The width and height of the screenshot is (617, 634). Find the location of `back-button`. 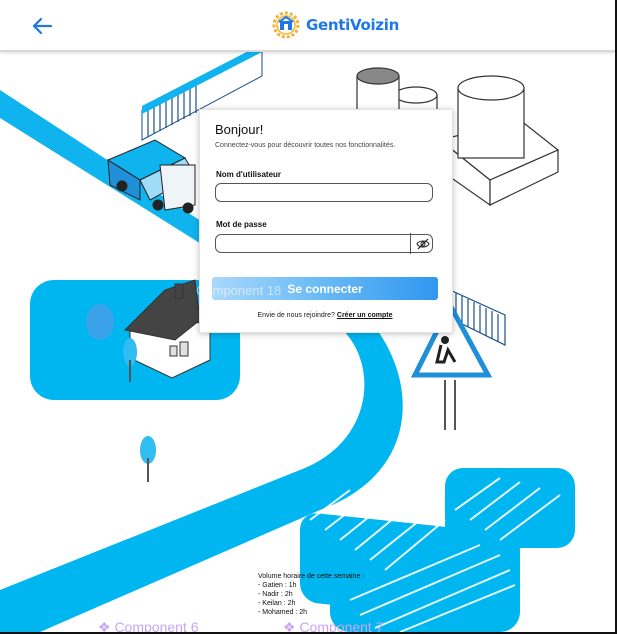

back-button is located at coordinates (42, 26).